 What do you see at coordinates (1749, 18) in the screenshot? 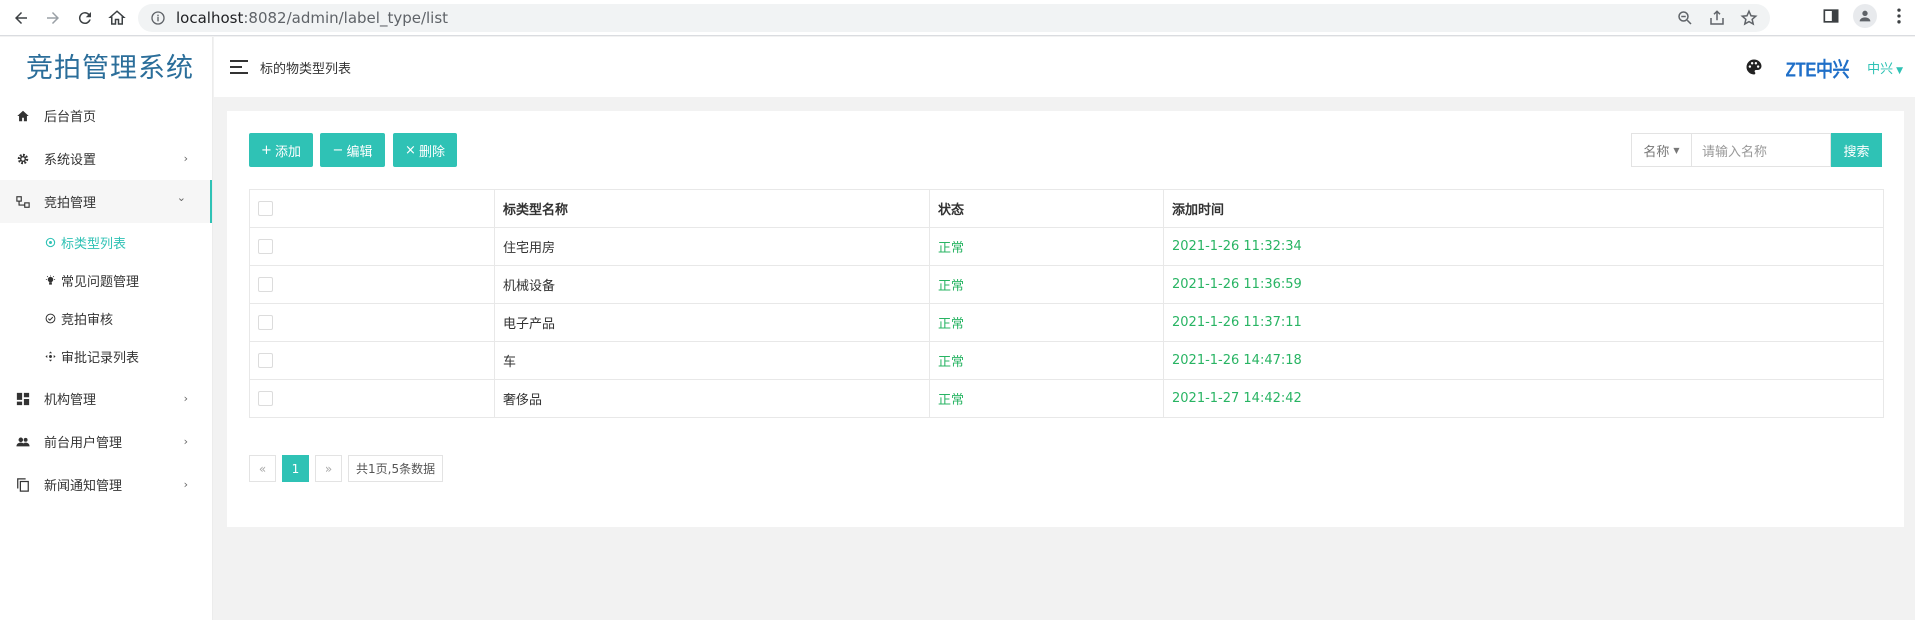
I see `star-icon` at bounding box center [1749, 18].